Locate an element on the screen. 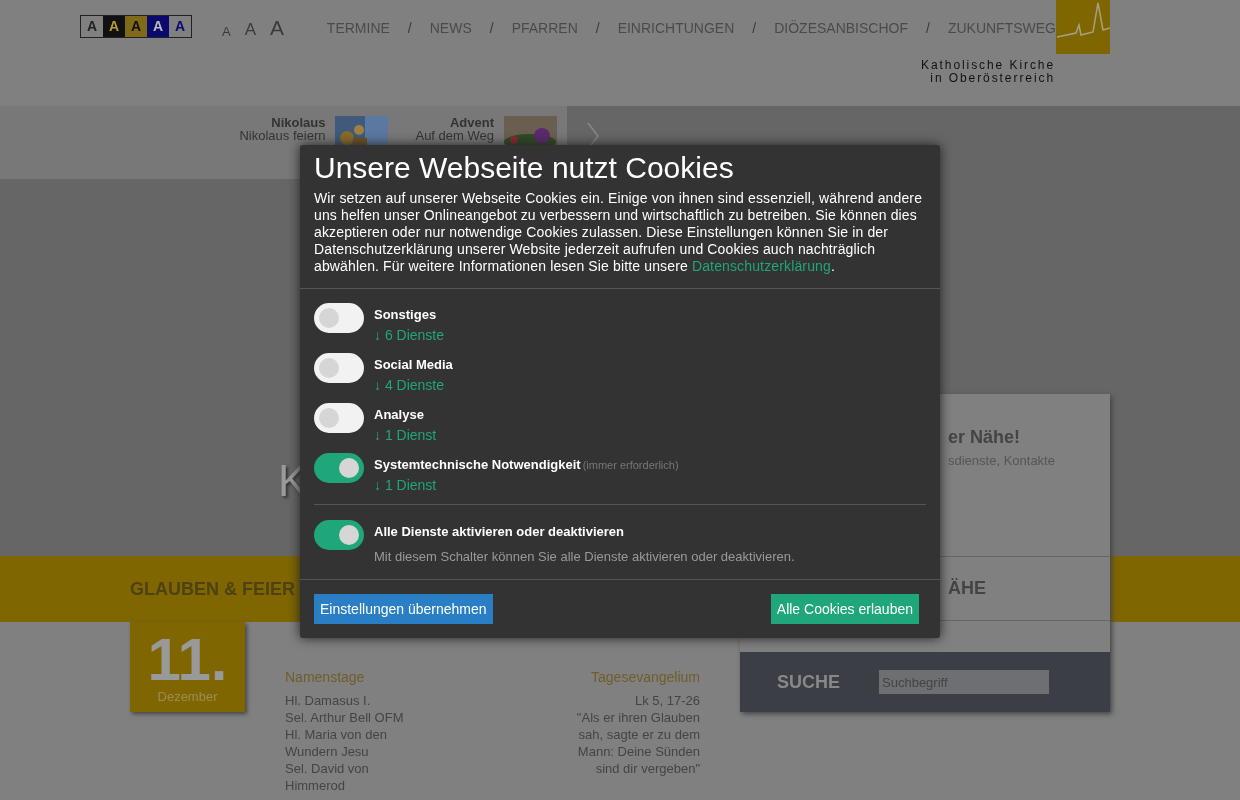 The height and width of the screenshot is (800, 1240). name-entry: Sel. David von Himmerod is located at coordinates (327, 777).